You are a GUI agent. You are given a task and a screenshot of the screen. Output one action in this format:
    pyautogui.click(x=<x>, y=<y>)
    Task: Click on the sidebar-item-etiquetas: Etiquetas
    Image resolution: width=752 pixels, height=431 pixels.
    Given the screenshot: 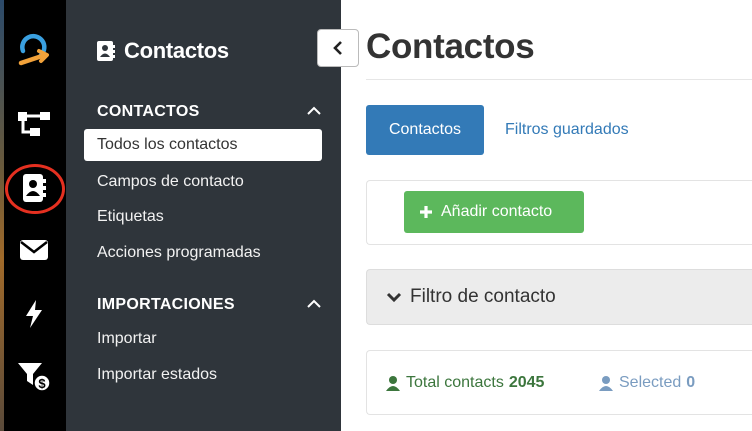 What is the action you would take?
    pyautogui.click(x=130, y=217)
    